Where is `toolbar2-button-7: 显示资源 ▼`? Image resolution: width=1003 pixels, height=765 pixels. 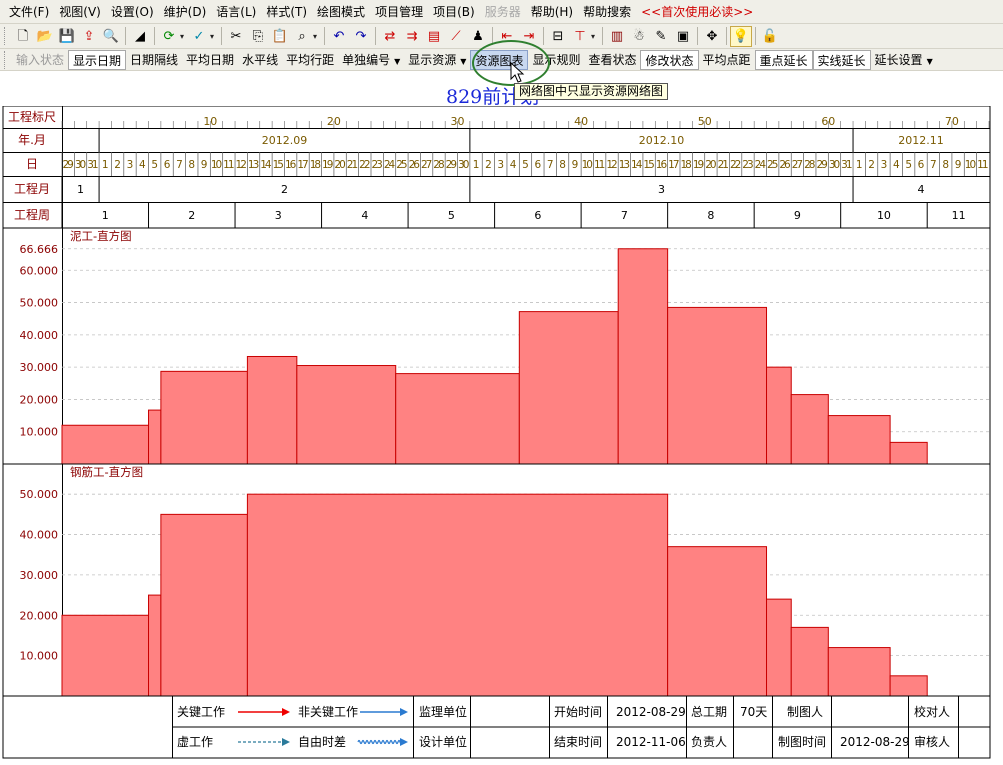
toolbar2-button-7: 显示资源 ▼ is located at coordinates (437, 60).